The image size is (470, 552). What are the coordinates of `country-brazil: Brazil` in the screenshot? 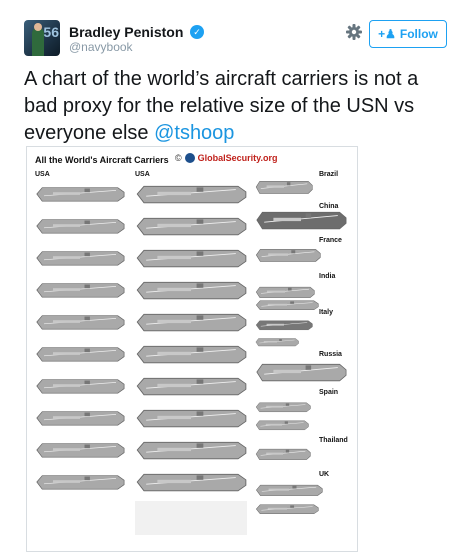 It's located at (329, 174).